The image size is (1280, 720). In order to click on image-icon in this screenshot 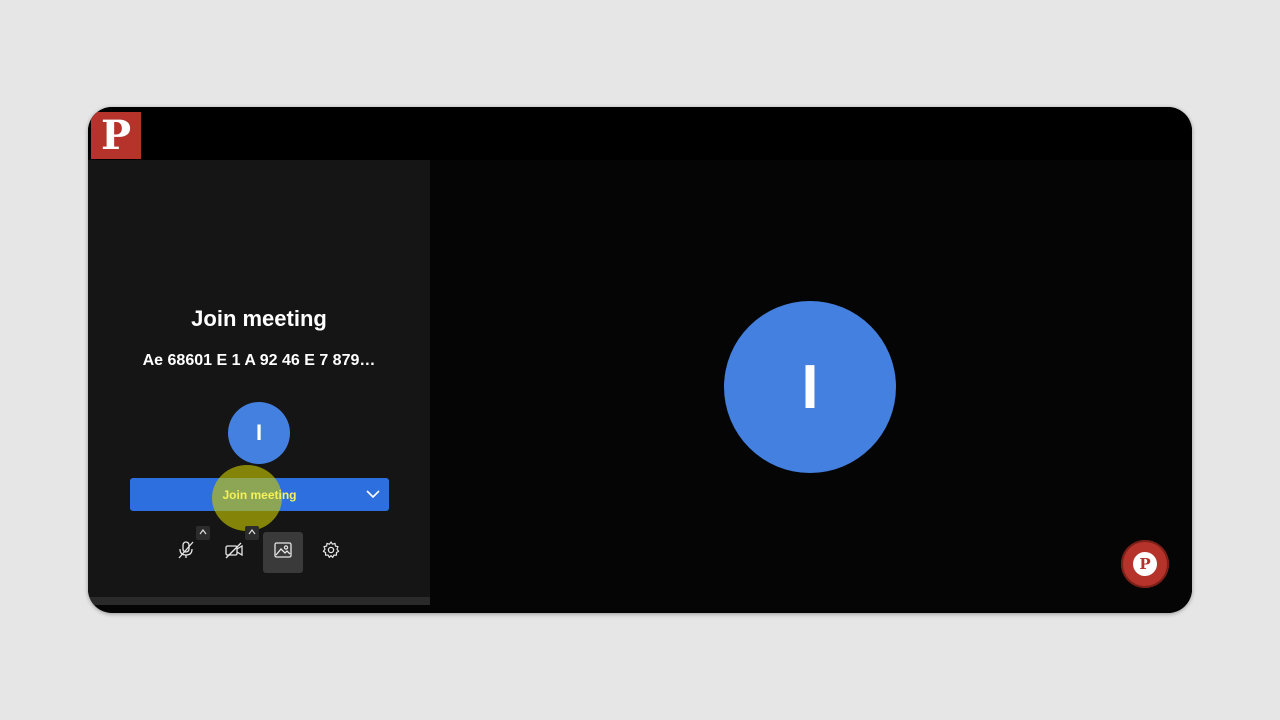, I will do `click(283, 552)`.